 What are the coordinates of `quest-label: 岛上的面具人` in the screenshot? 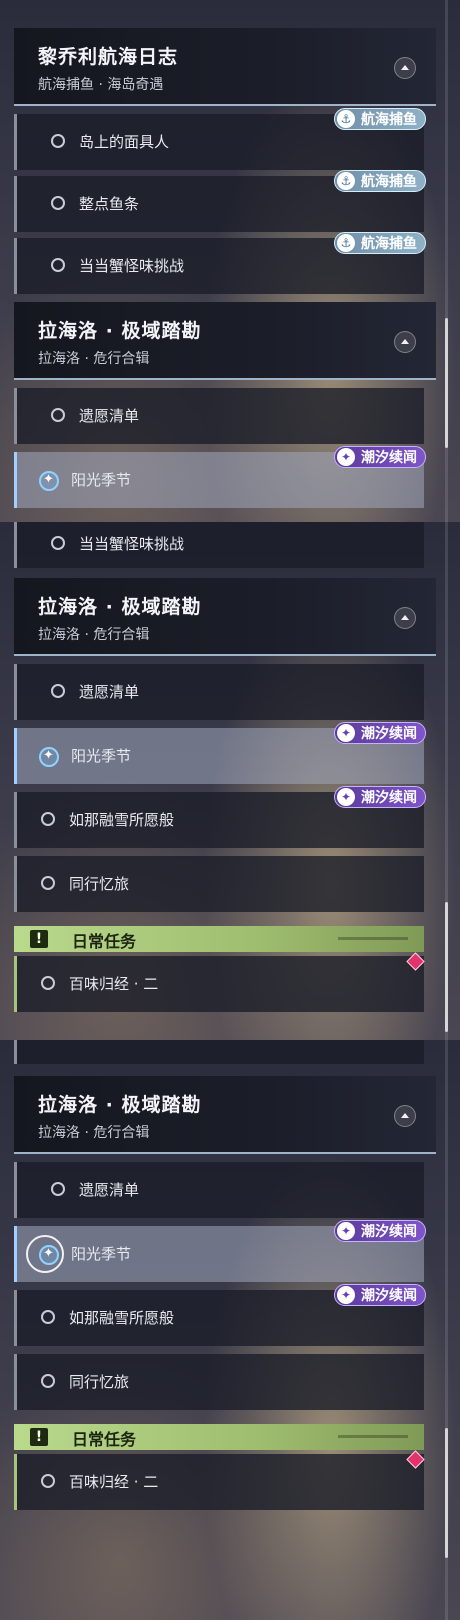 It's located at (124, 142).